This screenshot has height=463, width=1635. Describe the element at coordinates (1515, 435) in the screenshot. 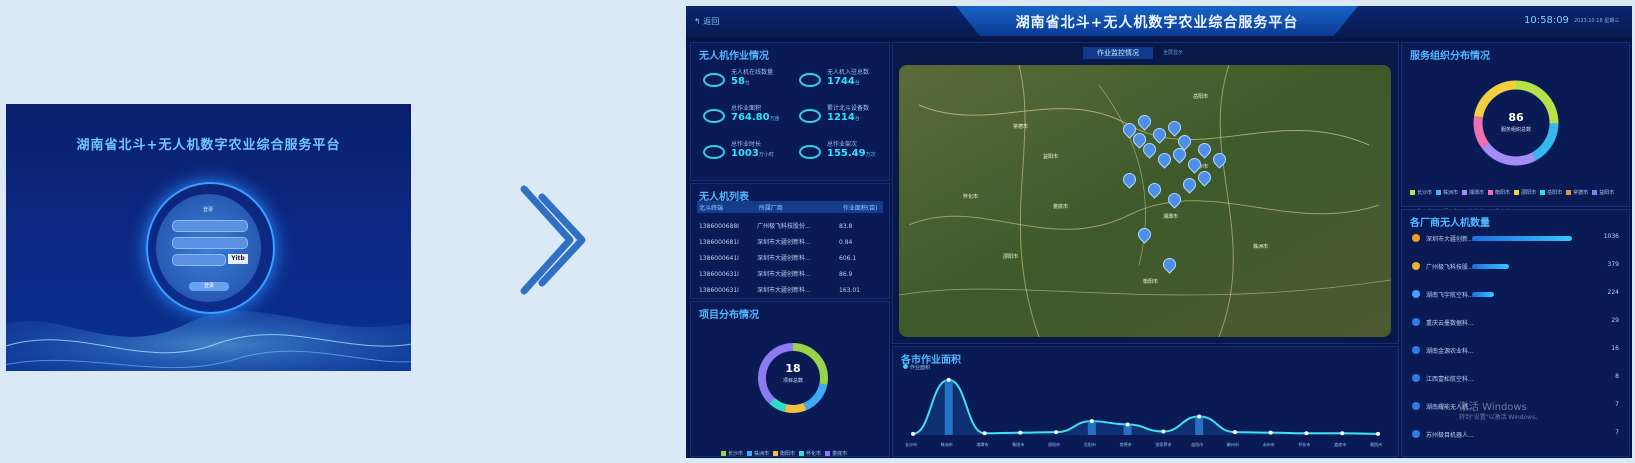

I see `vendor-row: 苏州极目机器人... 7` at that location.